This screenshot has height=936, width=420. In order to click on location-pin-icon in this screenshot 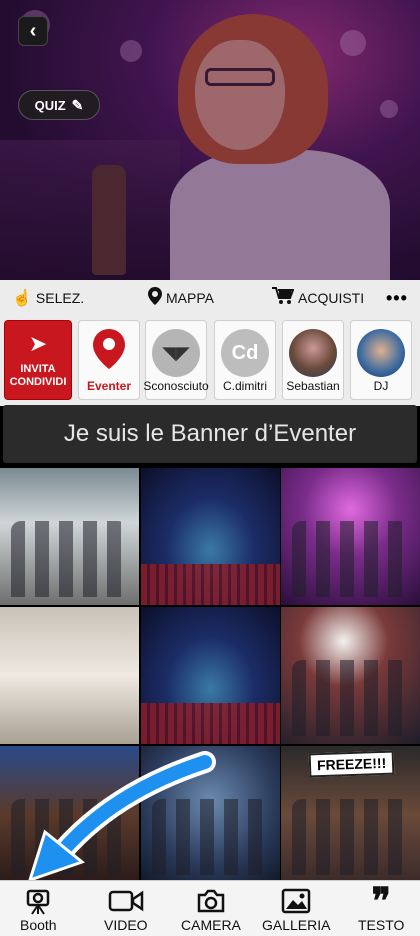, I will do `click(109, 349)`.